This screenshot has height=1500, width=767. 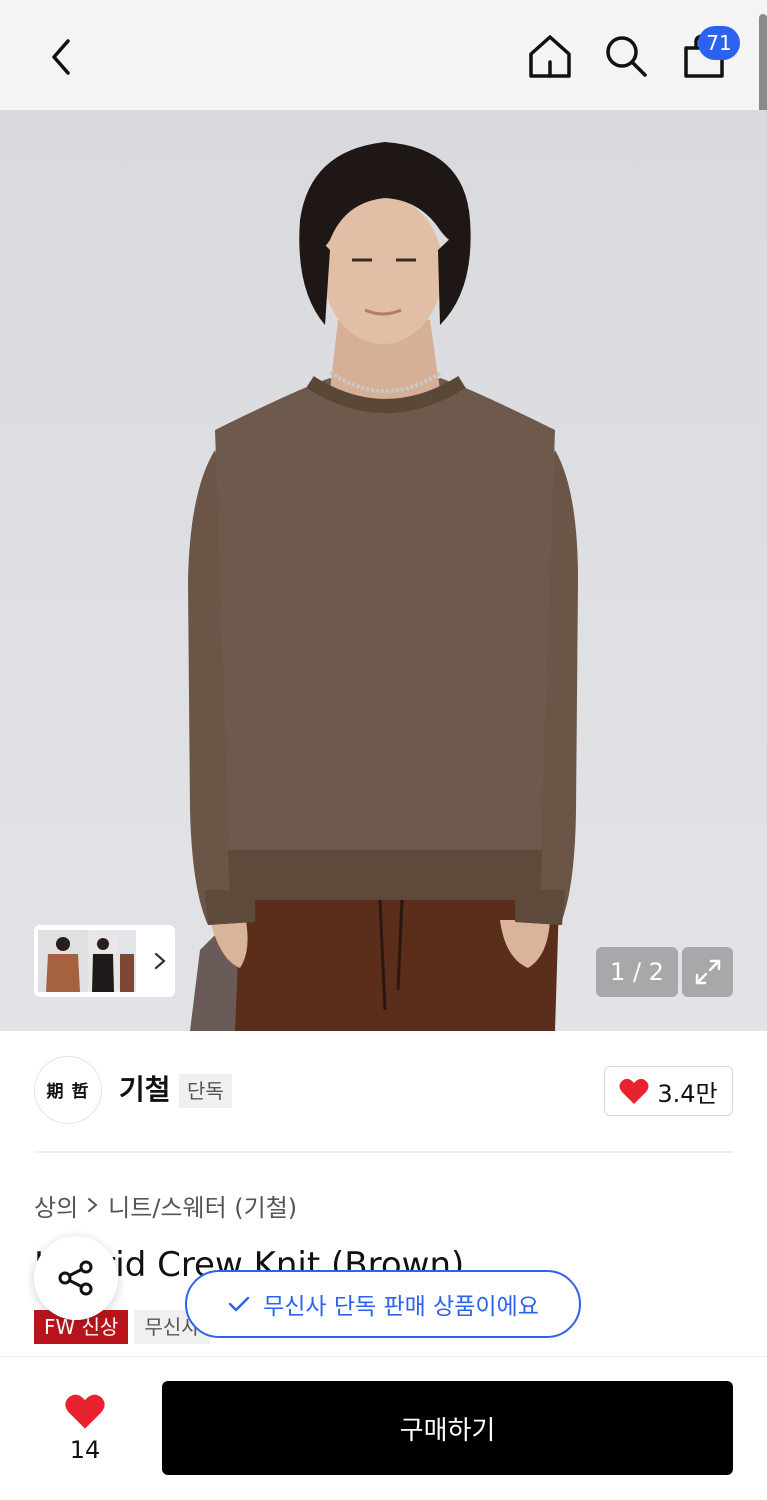 What do you see at coordinates (383, 55) in the screenshot?
I see `top-header: 71` at bounding box center [383, 55].